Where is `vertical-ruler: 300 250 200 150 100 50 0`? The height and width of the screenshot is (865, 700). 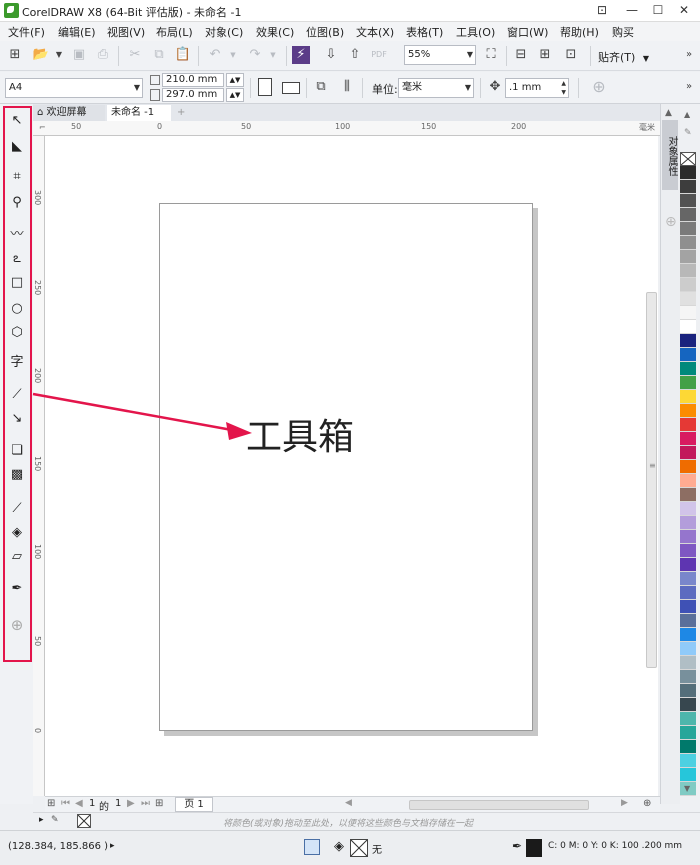 vertical-ruler: 300 250 200 150 100 50 0 is located at coordinates (39, 466).